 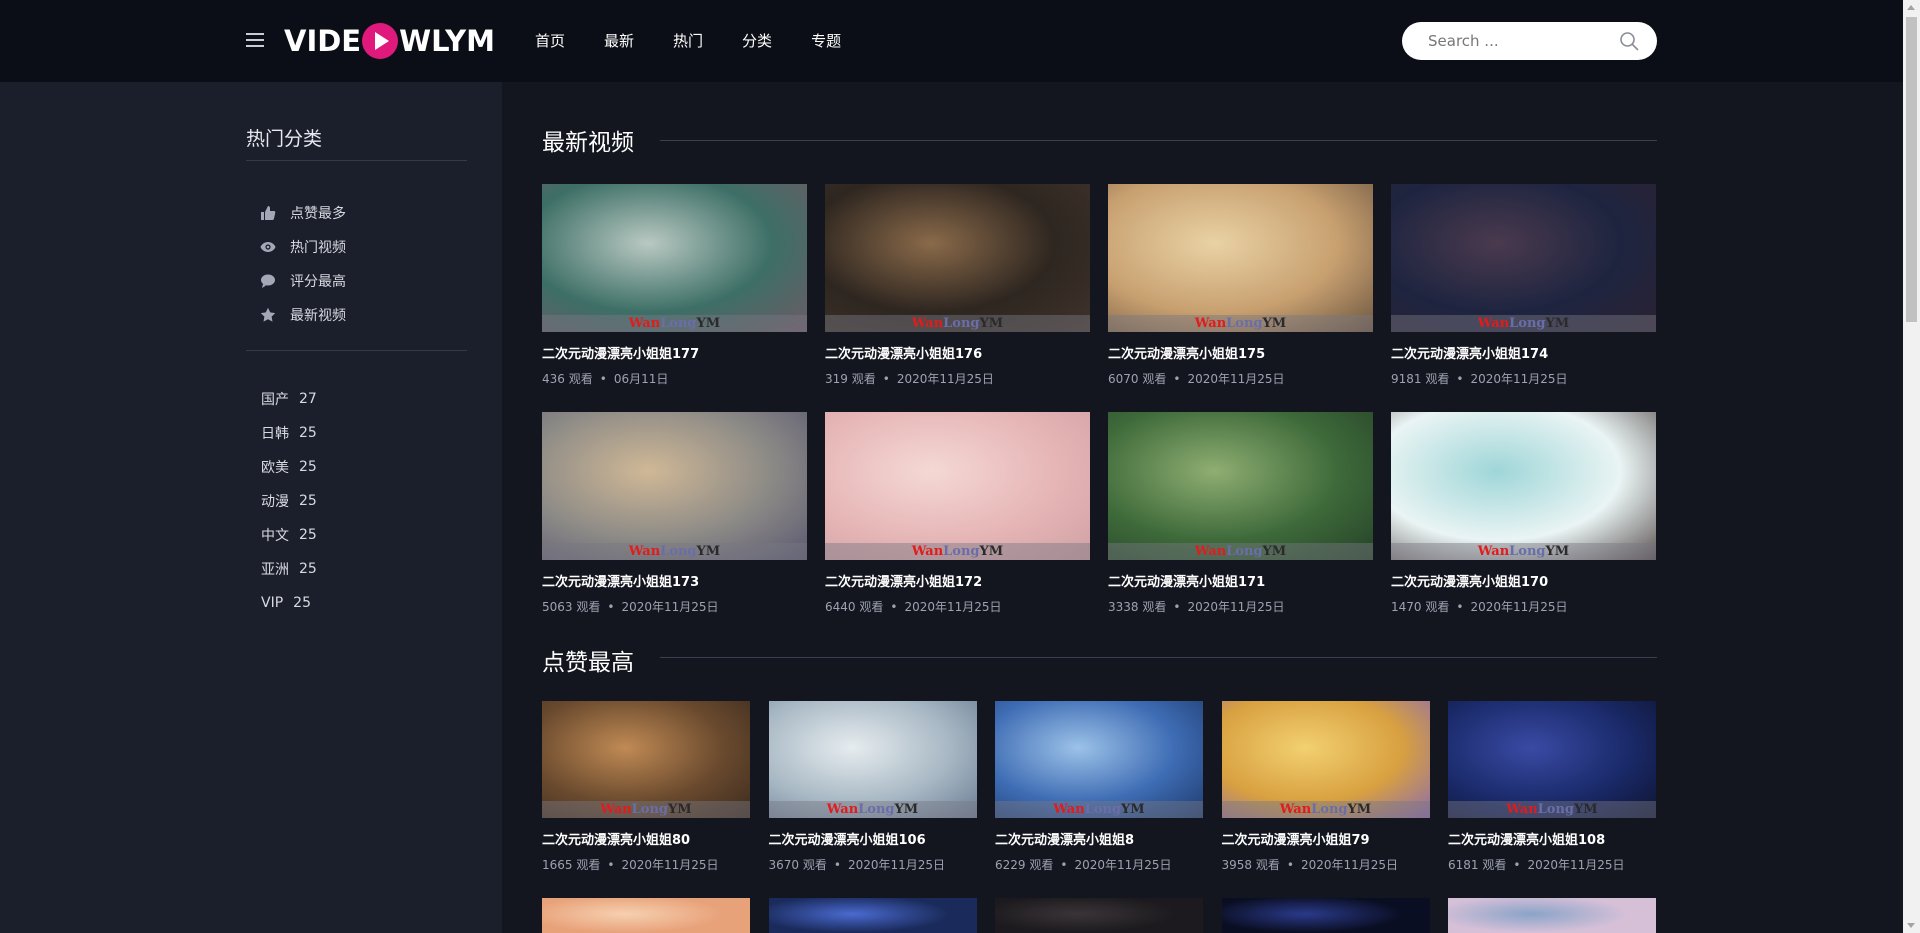 What do you see at coordinates (957, 352) in the screenshot?
I see `video-title: 二次元动漫漂亮小姐姐176` at bounding box center [957, 352].